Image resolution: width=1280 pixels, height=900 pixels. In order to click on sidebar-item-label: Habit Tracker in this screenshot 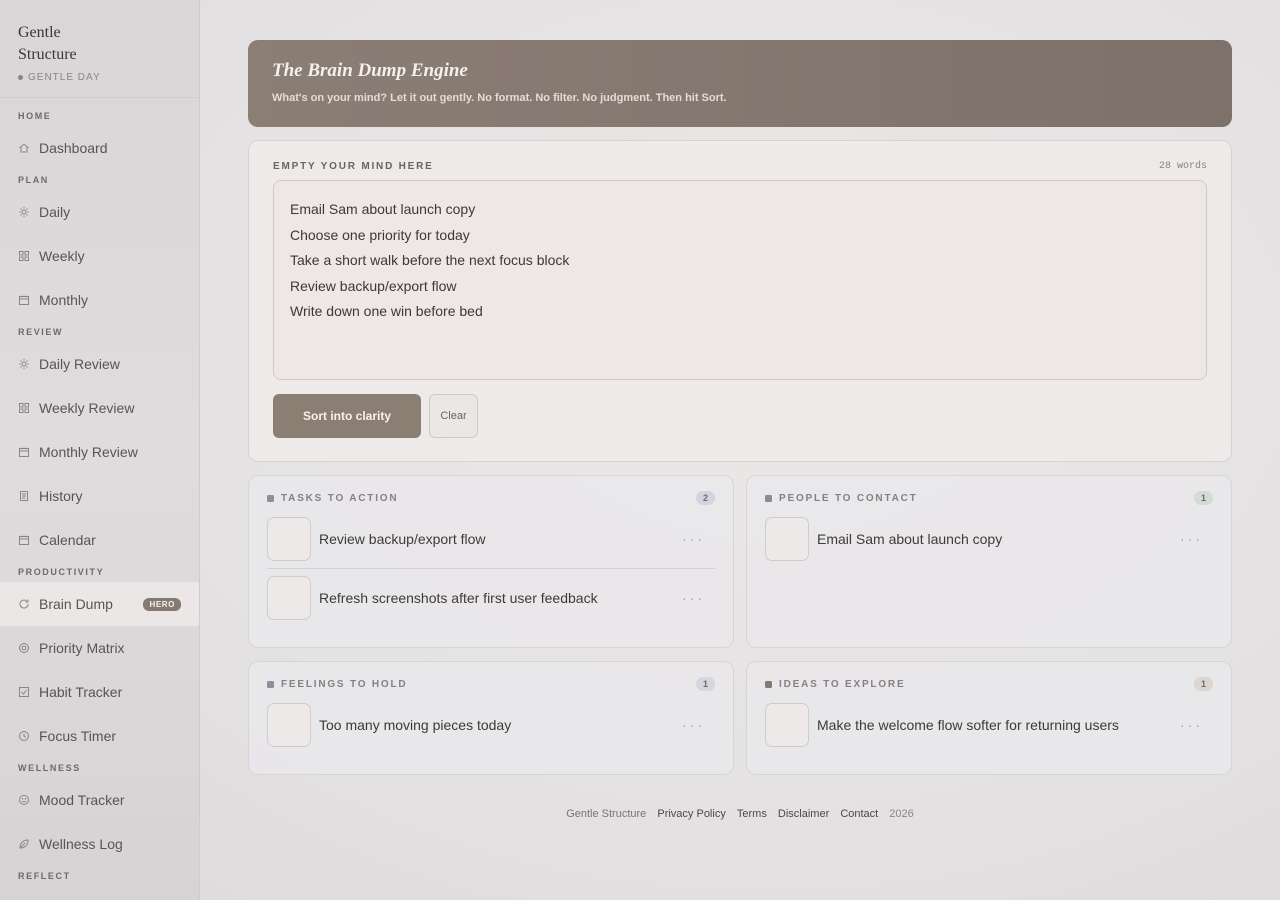, I will do `click(81, 692)`.